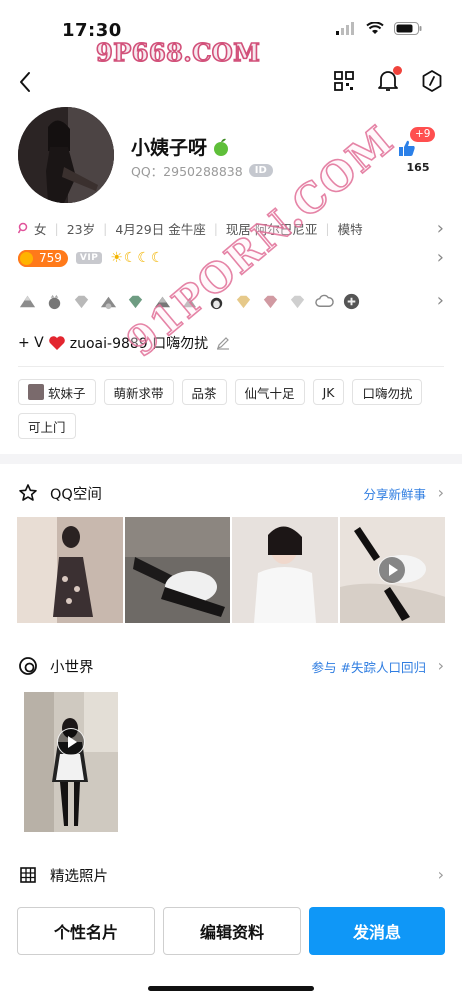 This screenshot has height=1000, width=462. What do you see at coordinates (36, 392) in the screenshot?
I see `tag-thumbnail` at bounding box center [36, 392].